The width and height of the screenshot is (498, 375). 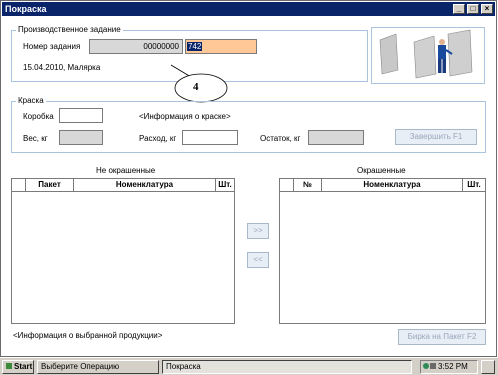 I want to click on painter-illustration-icon, so click(x=426, y=54).